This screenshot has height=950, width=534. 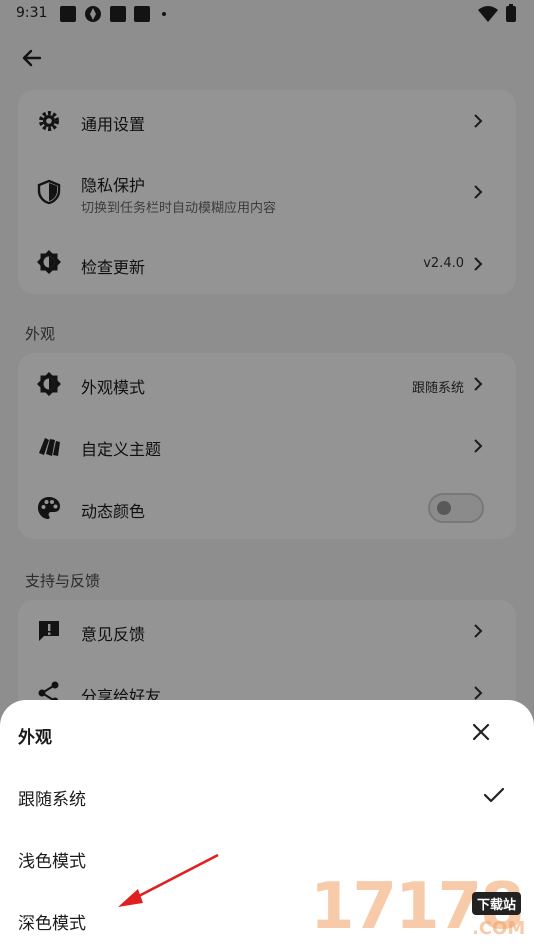 I want to click on site-watermark: 17178 下载站 .COM, so click(x=422, y=905).